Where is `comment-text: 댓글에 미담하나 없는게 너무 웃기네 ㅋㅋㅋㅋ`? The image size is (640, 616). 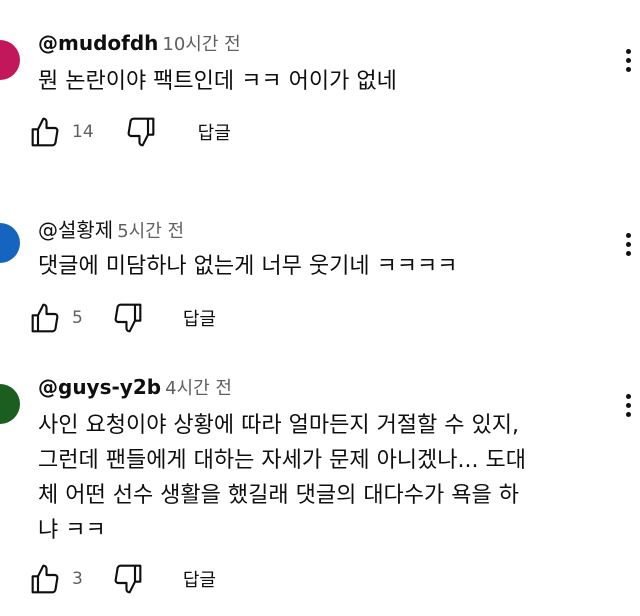 comment-text: 댓글에 미담하나 없는게 너무 웃기네 ㅋㅋㅋㅋ is located at coordinates (319, 266).